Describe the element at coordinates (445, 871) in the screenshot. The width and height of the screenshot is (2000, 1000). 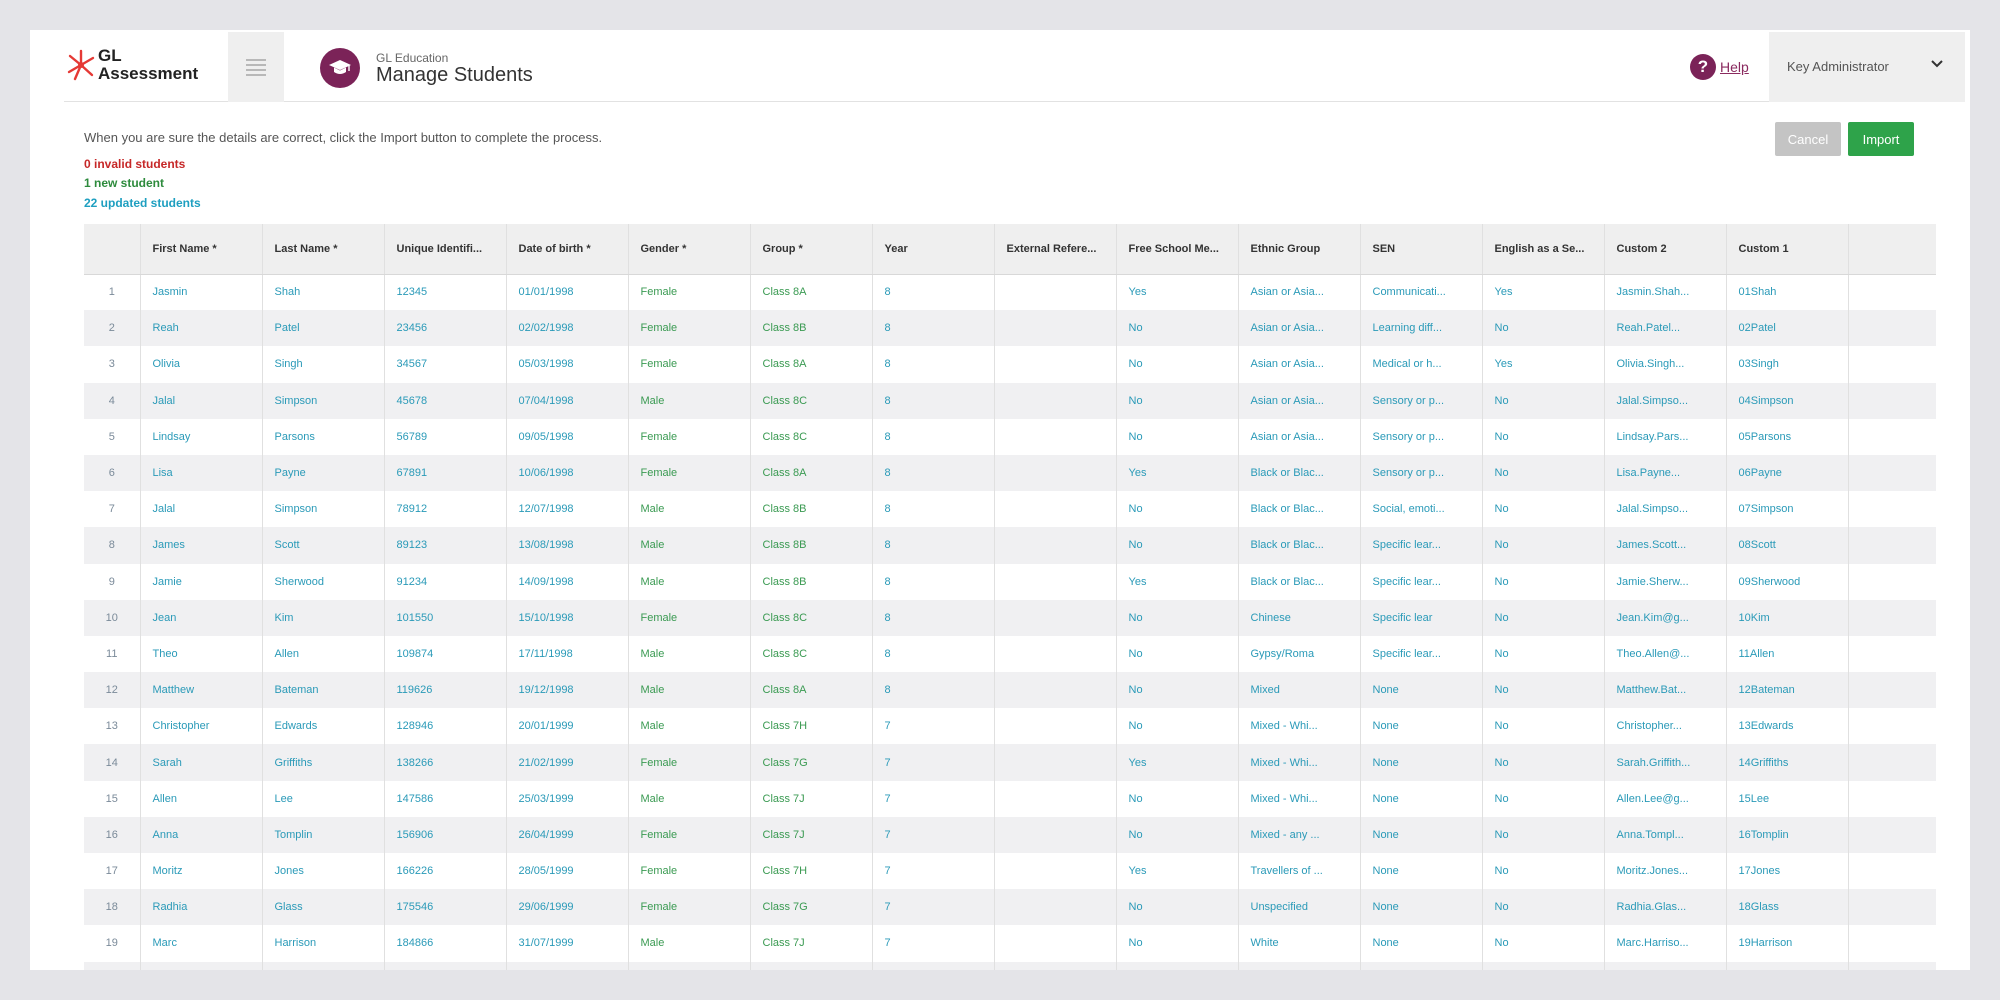
I see `table-cell: 166226` at that location.